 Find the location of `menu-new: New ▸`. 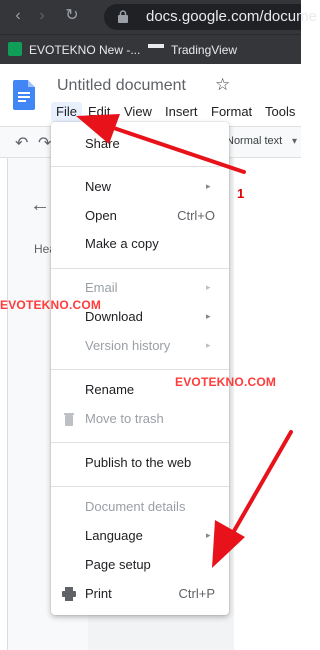

menu-new: New ▸ is located at coordinates (140, 187).